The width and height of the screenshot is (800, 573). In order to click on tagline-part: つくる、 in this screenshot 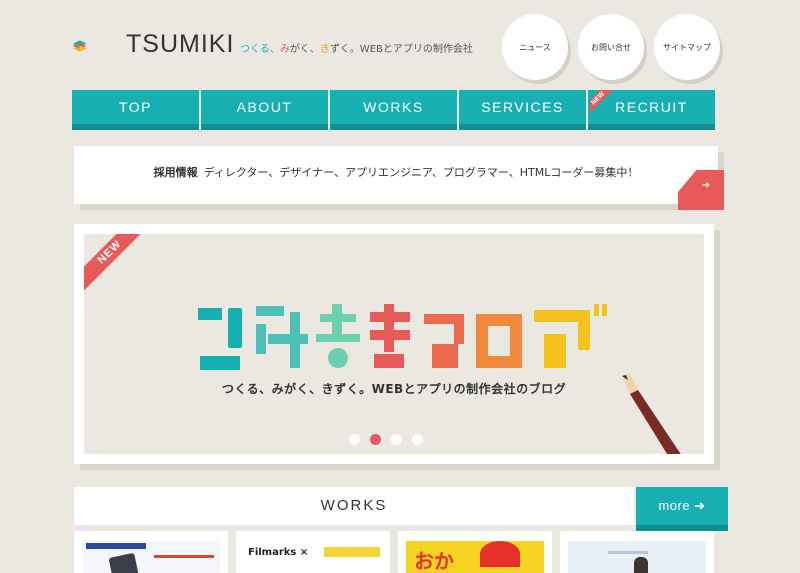, I will do `click(260, 49)`.